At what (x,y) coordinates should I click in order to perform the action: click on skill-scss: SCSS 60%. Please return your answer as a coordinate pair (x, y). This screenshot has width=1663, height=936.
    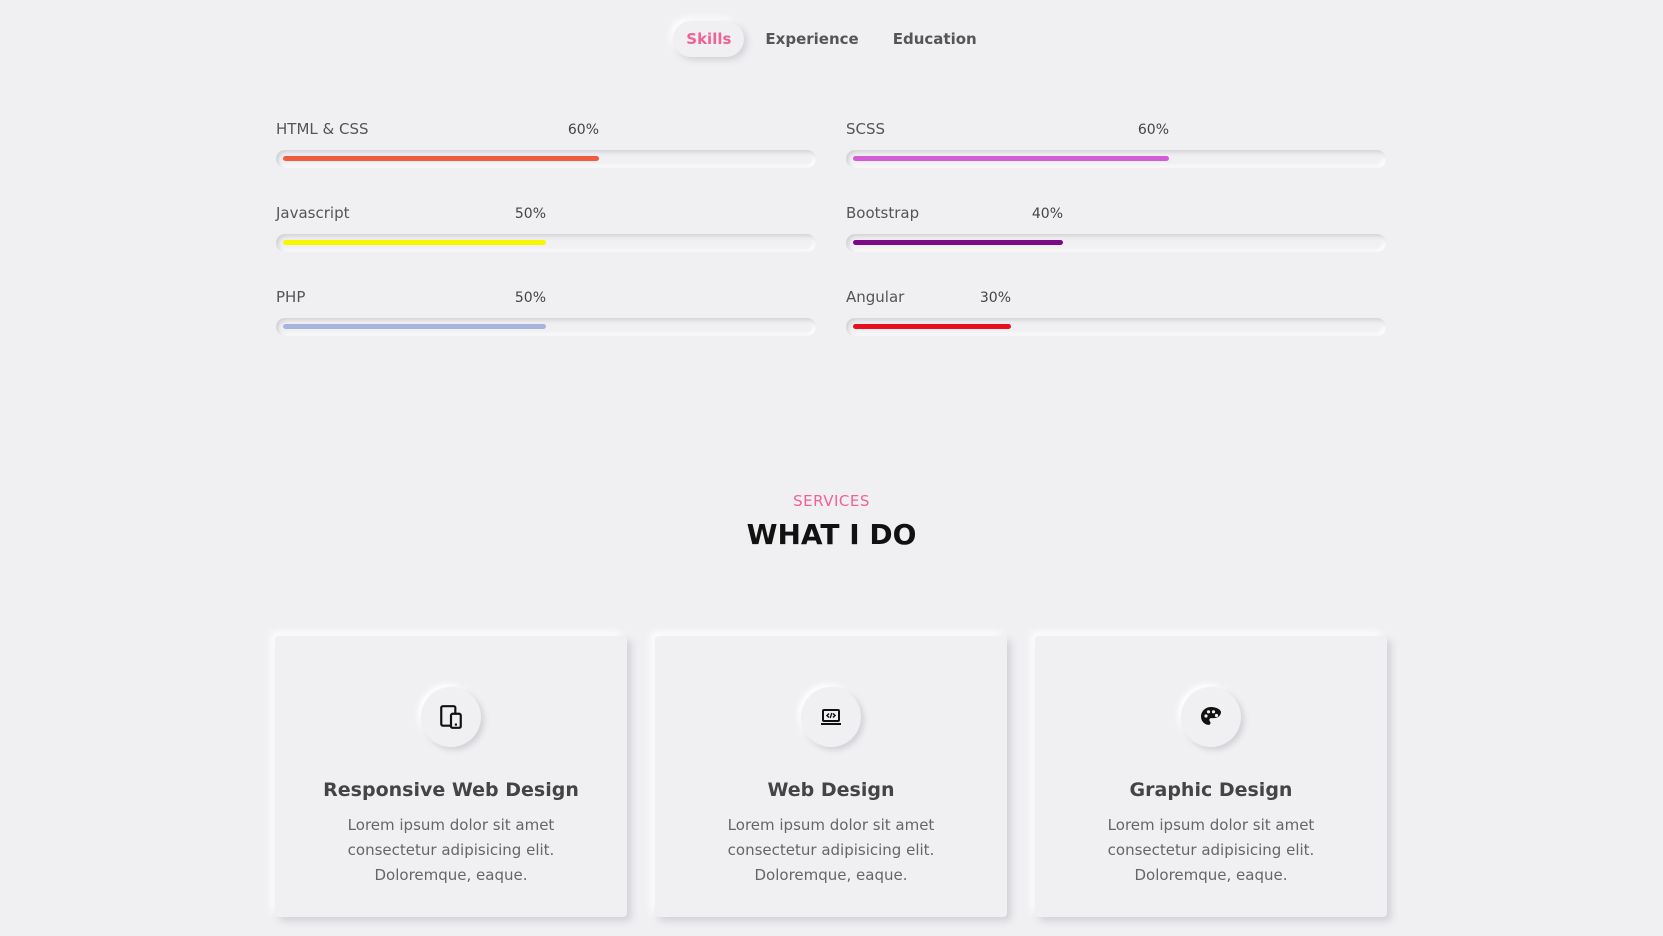
    Looking at the image, I should click on (1116, 143).